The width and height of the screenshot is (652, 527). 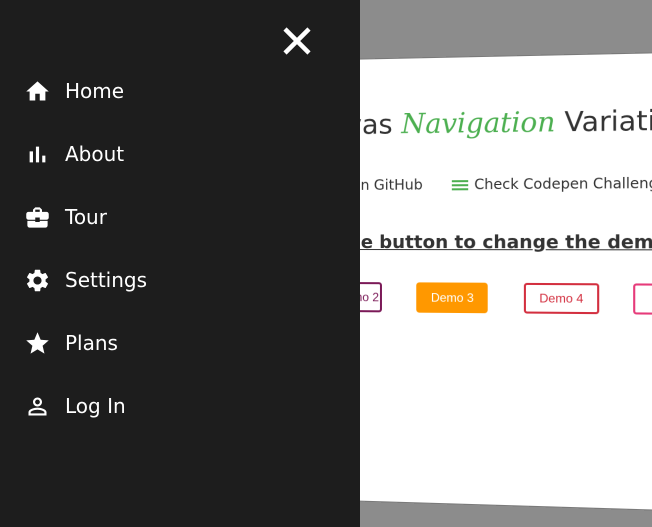 What do you see at coordinates (95, 406) in the screenshot?
I see `menu-item-label: Log In` at bounding box center [95, 406].